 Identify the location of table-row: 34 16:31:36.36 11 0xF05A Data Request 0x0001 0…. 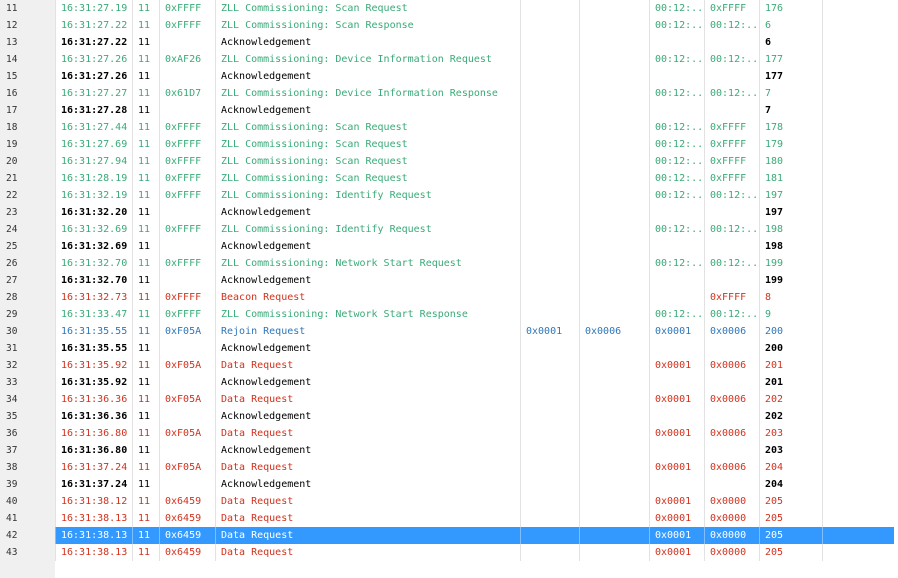
(449, 399).